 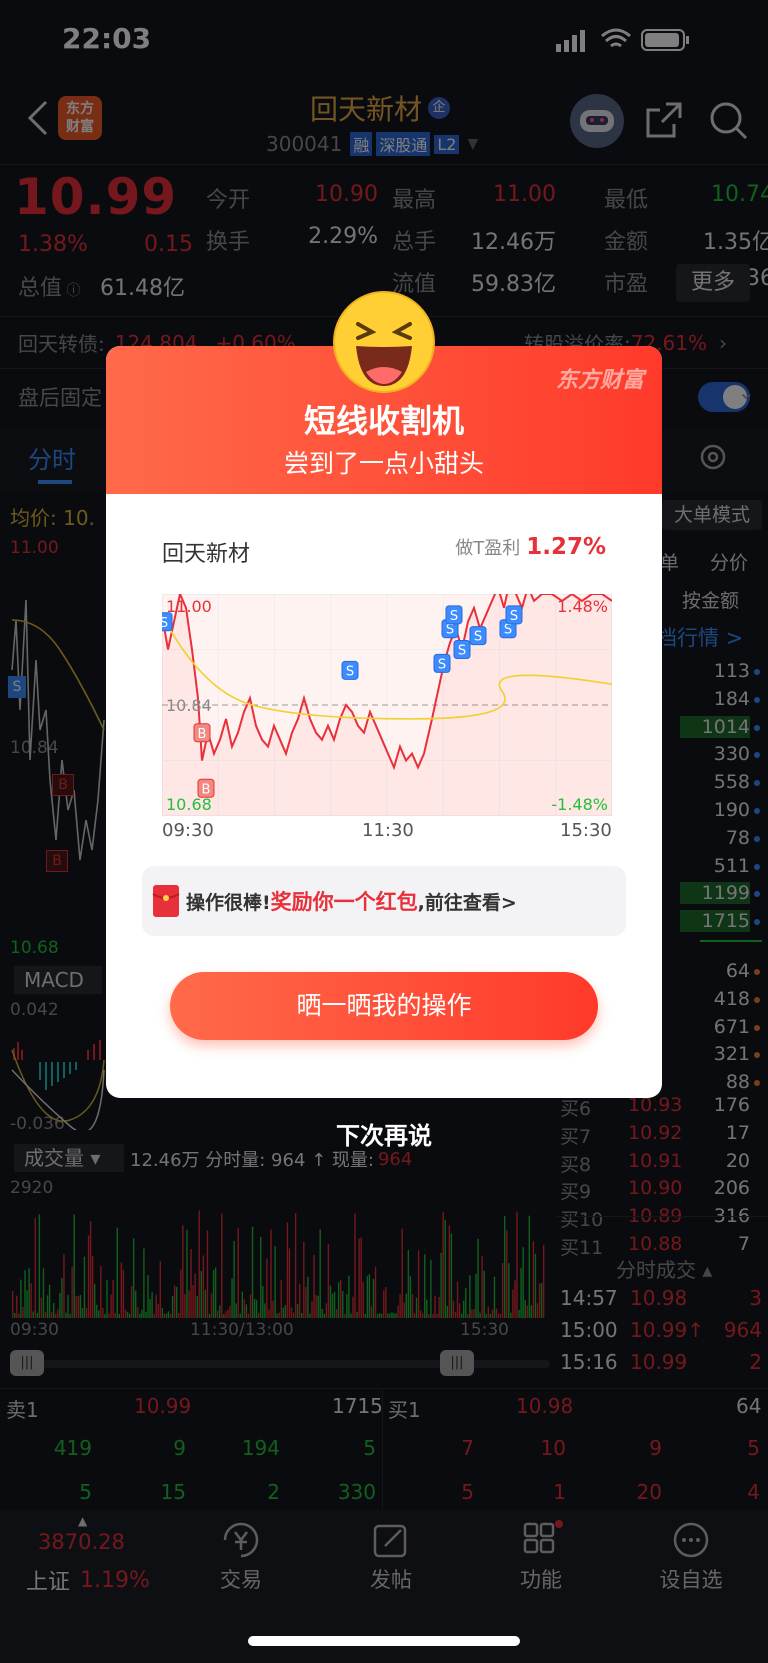 I want to click on modal-subtitle: 尝到了一点小甜头, so click(x=383, y=463).